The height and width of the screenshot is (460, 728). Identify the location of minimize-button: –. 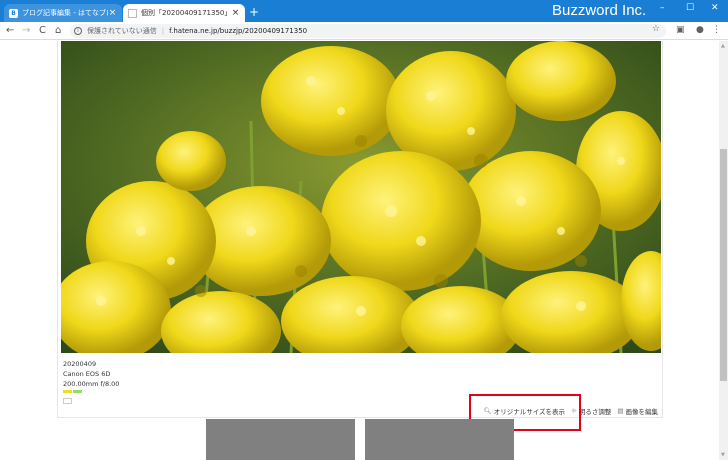
(662, 8).